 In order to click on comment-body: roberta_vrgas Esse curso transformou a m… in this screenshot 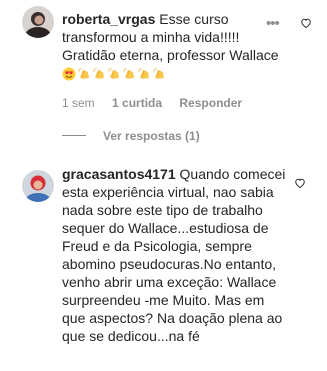, I will do `click(176, 47)`.